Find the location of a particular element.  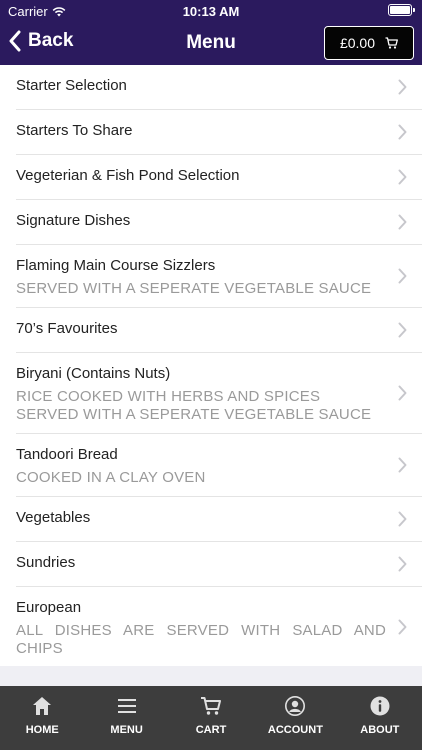

list-item: 70’s Favourites is located at coordinates (219, 330).